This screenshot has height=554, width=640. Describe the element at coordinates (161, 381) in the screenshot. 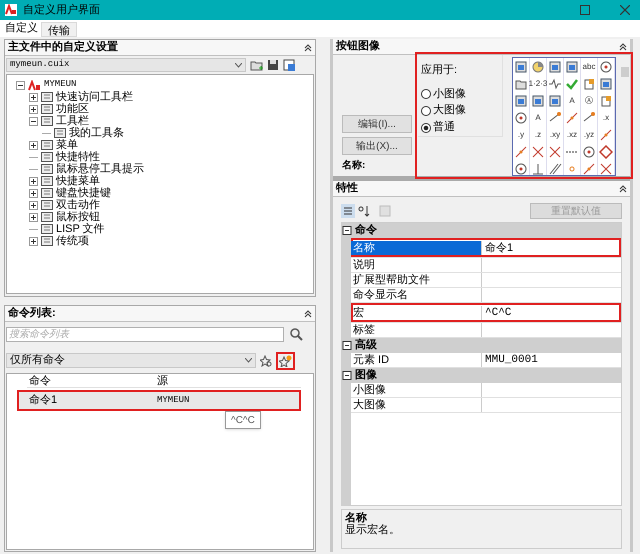

I see `column-header: 源` at that location.